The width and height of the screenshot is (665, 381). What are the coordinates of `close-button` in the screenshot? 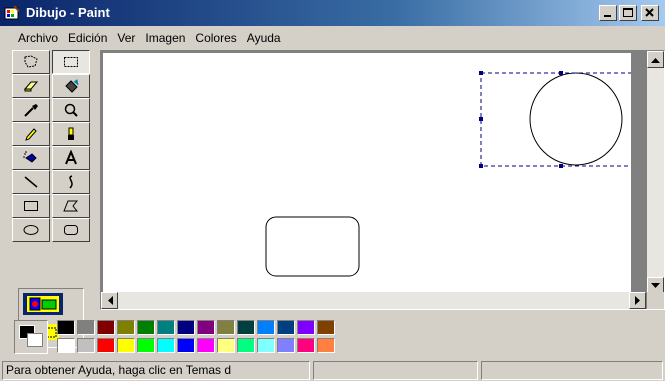 It's located at (650, 13).